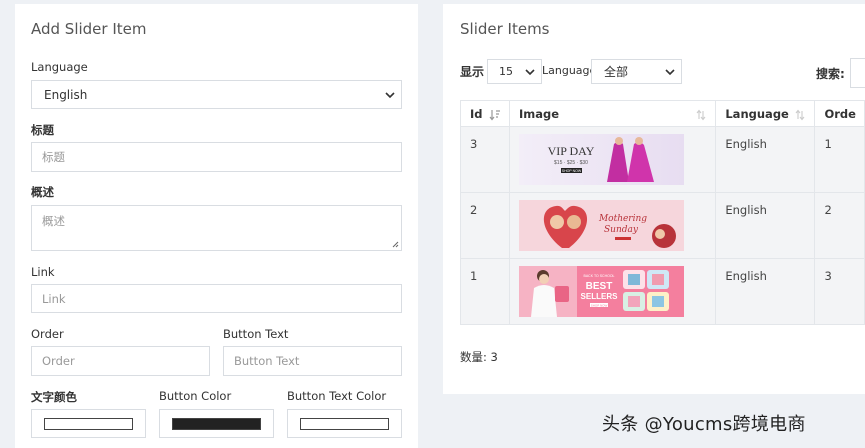 The width and height of the screenshot is (865, 448). What do you see at coordinates (66, 94) in the screenshot?
I see `language-select-value: English` at bounding box center [66, 94].